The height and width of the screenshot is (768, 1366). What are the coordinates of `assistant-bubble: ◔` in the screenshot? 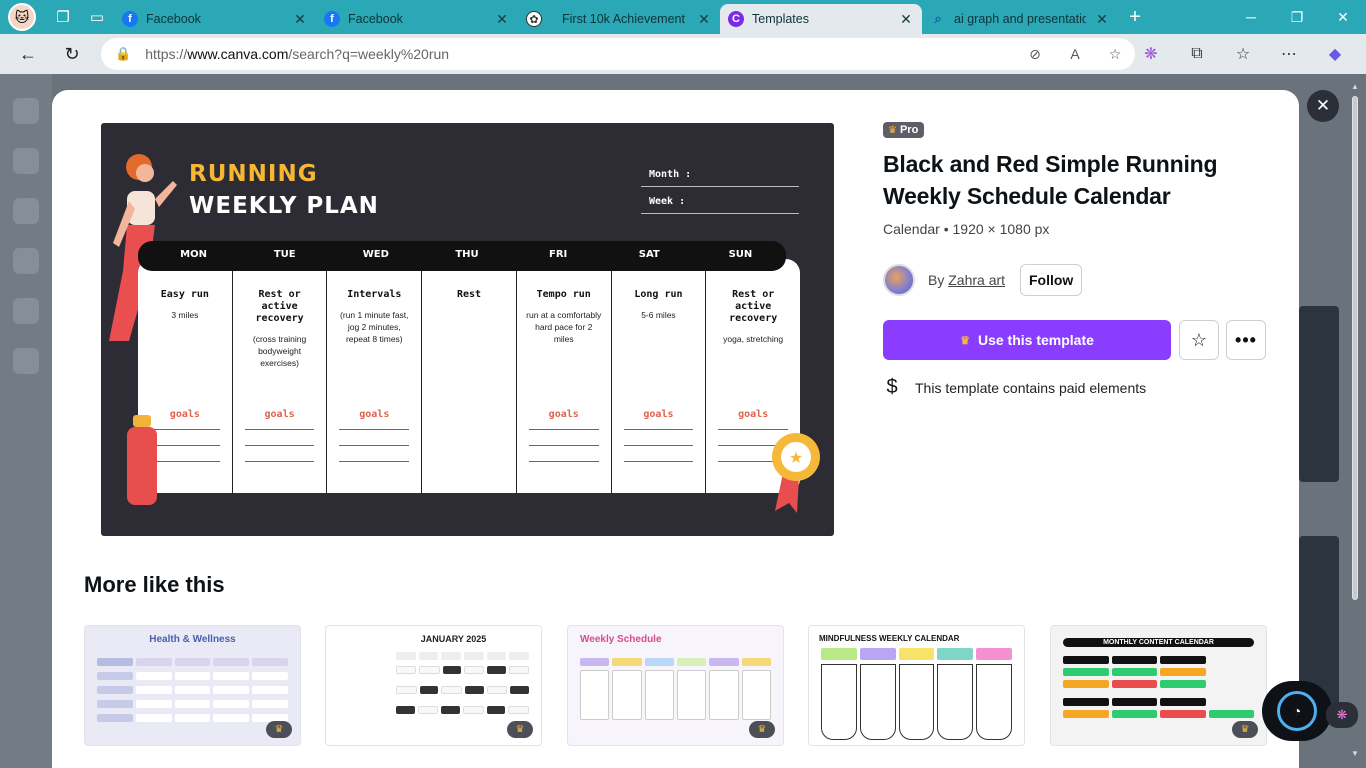 It's located at (1297, 711).